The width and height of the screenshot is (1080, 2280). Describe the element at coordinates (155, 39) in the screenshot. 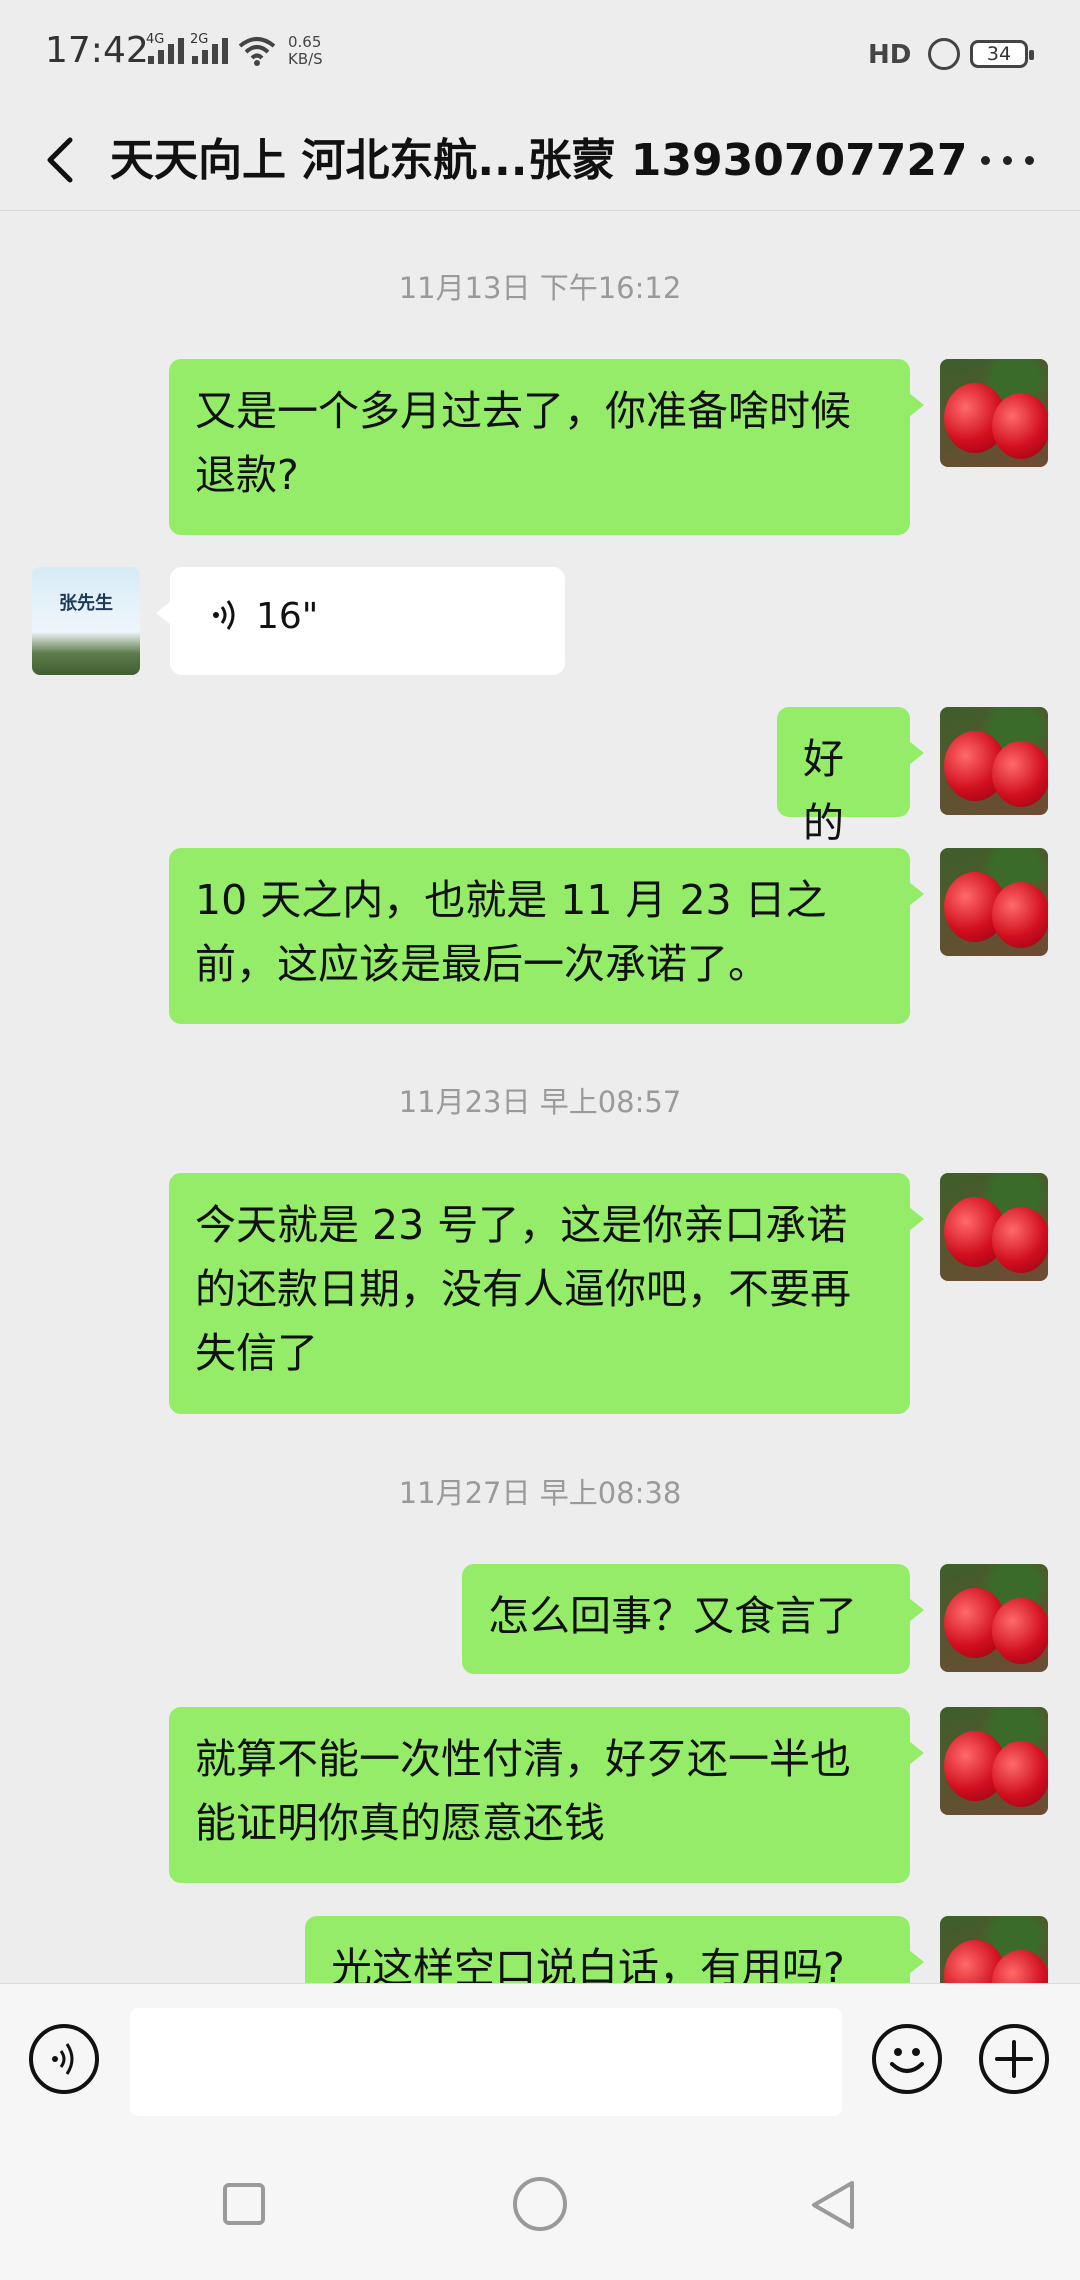

I see `signal-label: 4G` at that location.